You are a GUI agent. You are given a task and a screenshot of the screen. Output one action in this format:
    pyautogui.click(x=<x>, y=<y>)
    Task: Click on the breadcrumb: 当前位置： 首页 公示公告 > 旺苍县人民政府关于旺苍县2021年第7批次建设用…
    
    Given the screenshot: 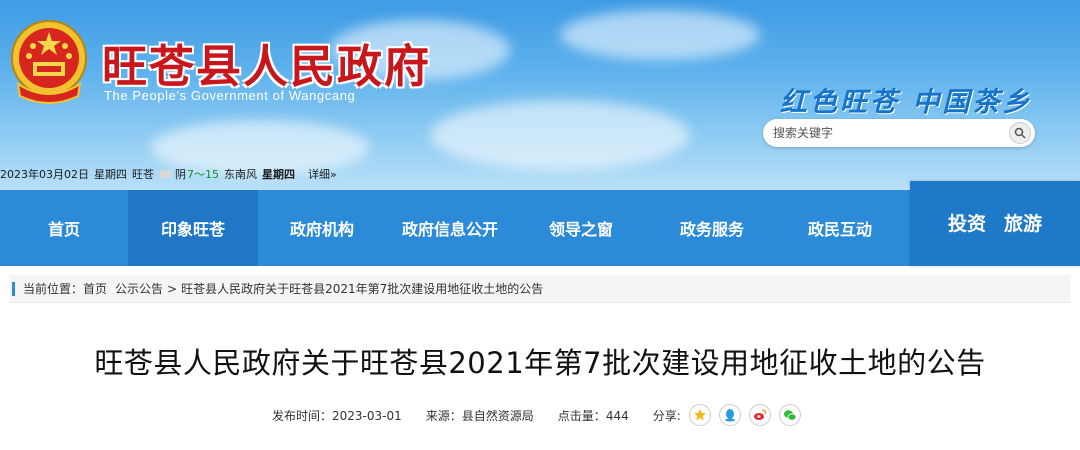 What is the action you would take?
    pyautogui.click(x=540, y=289)
    